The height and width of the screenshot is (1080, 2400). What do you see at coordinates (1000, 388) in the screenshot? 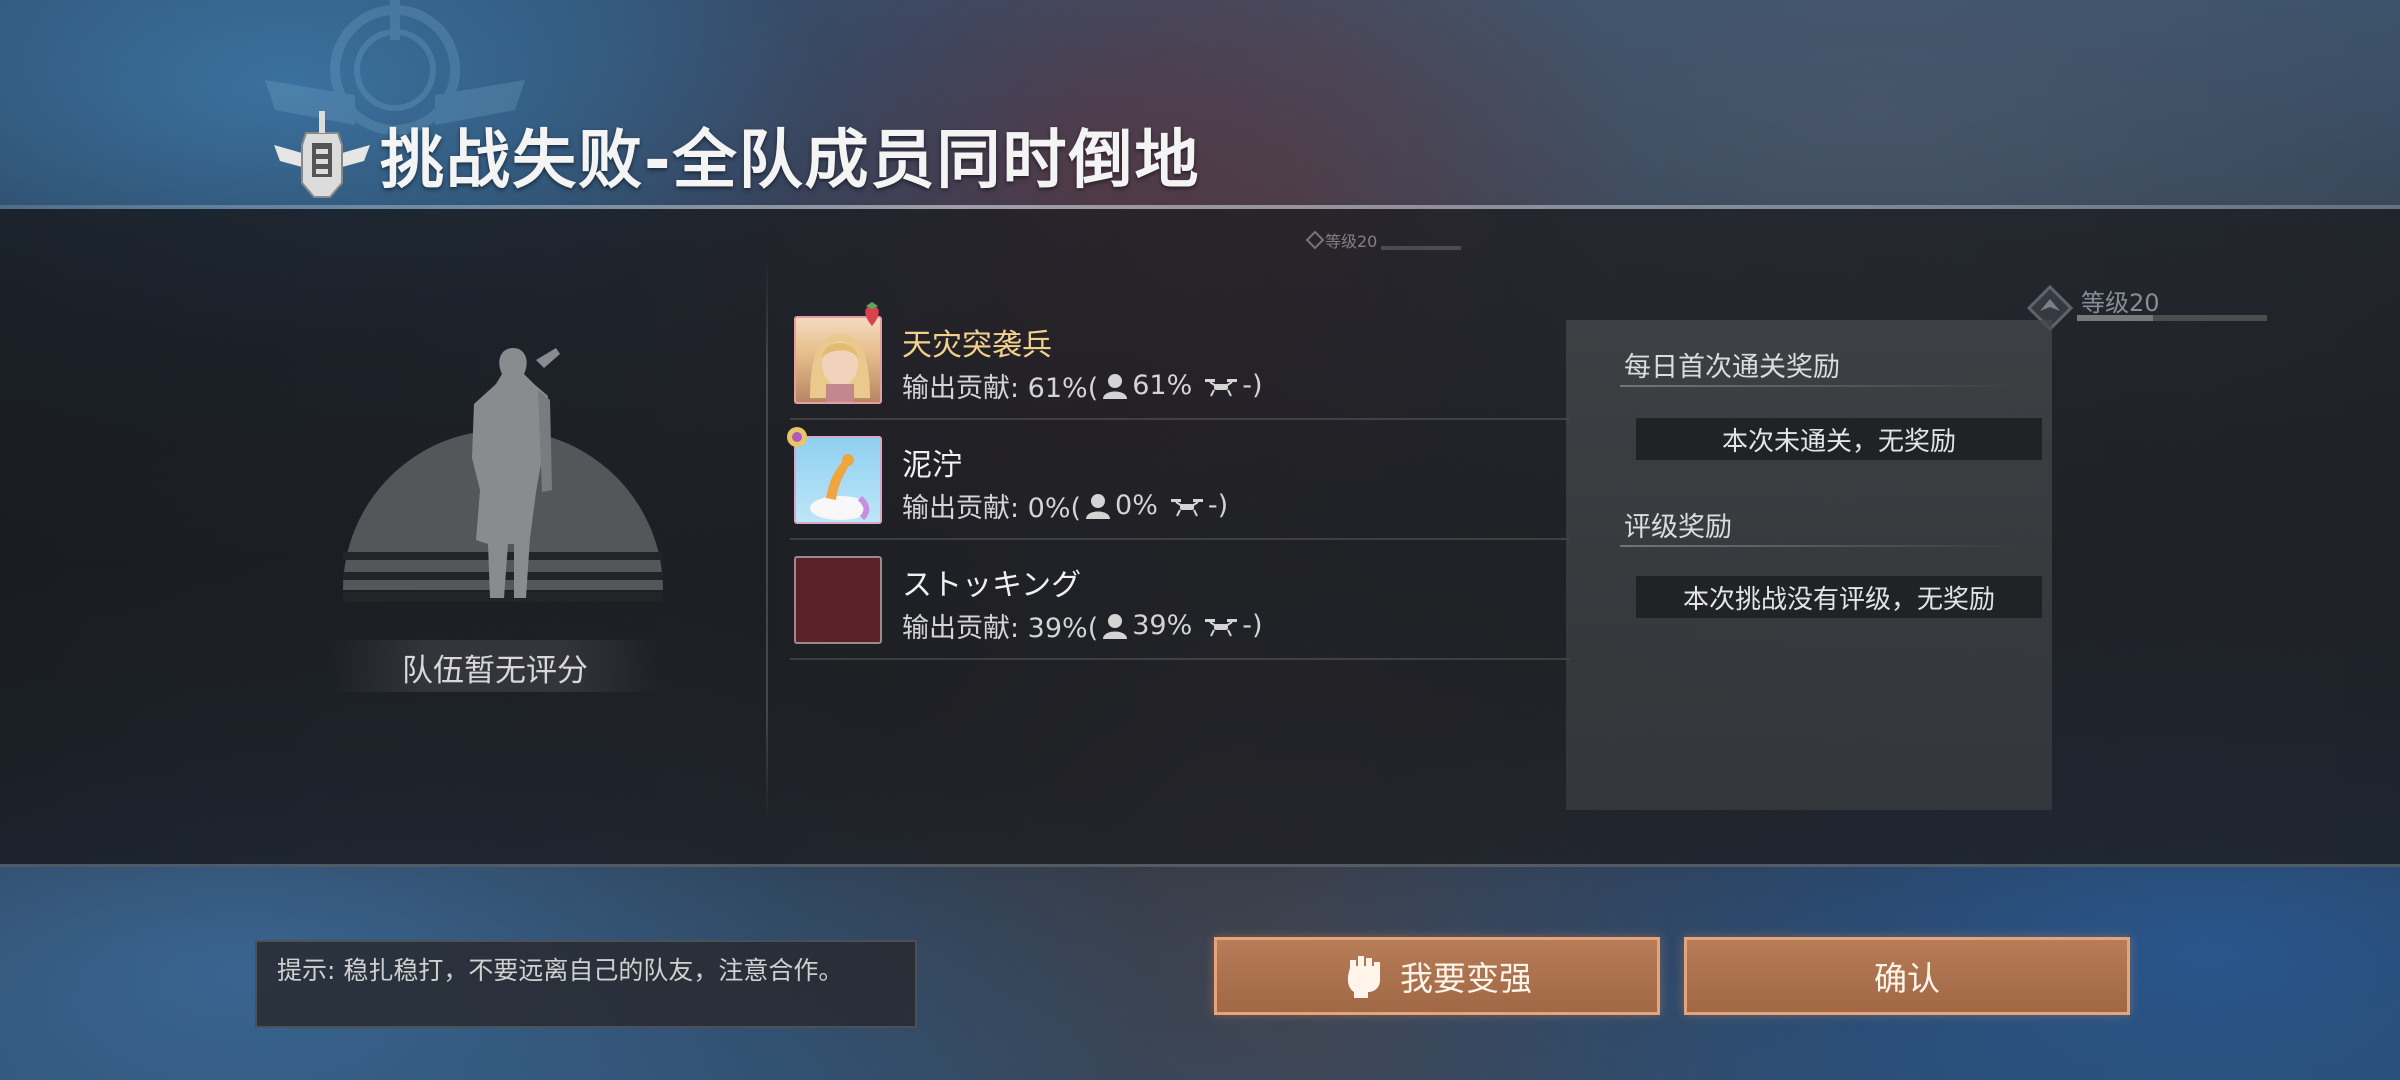
I see `contribution-text: 输出贡献: 61%(` at bounding box center [1000, 388].